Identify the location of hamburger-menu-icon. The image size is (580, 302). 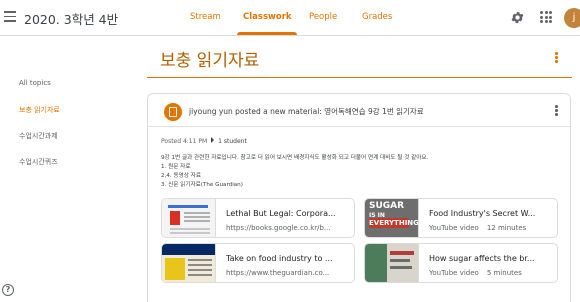
(10, 17).